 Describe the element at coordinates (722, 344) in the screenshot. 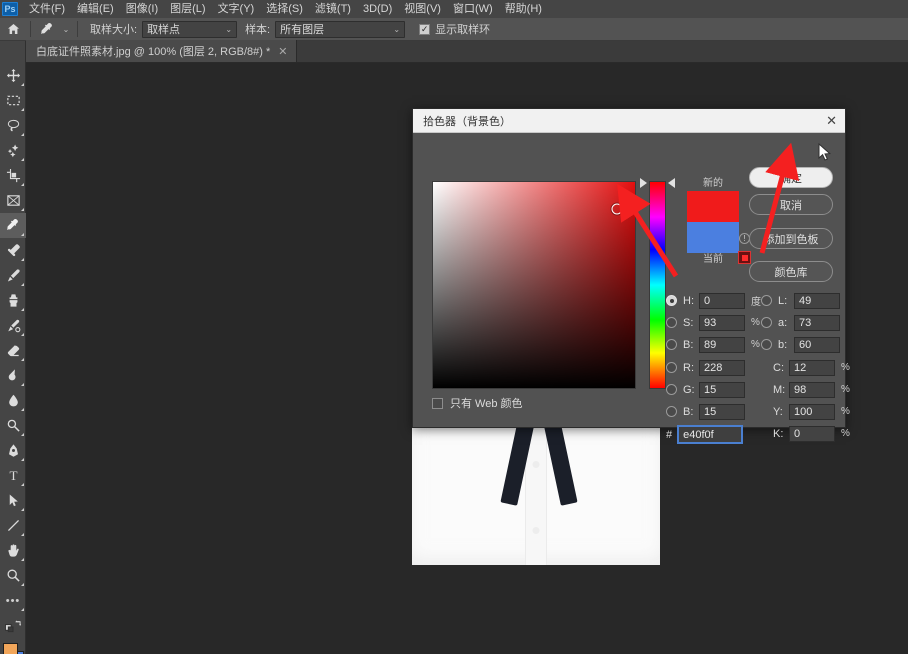

I see `brightness-input: 89` at that location.